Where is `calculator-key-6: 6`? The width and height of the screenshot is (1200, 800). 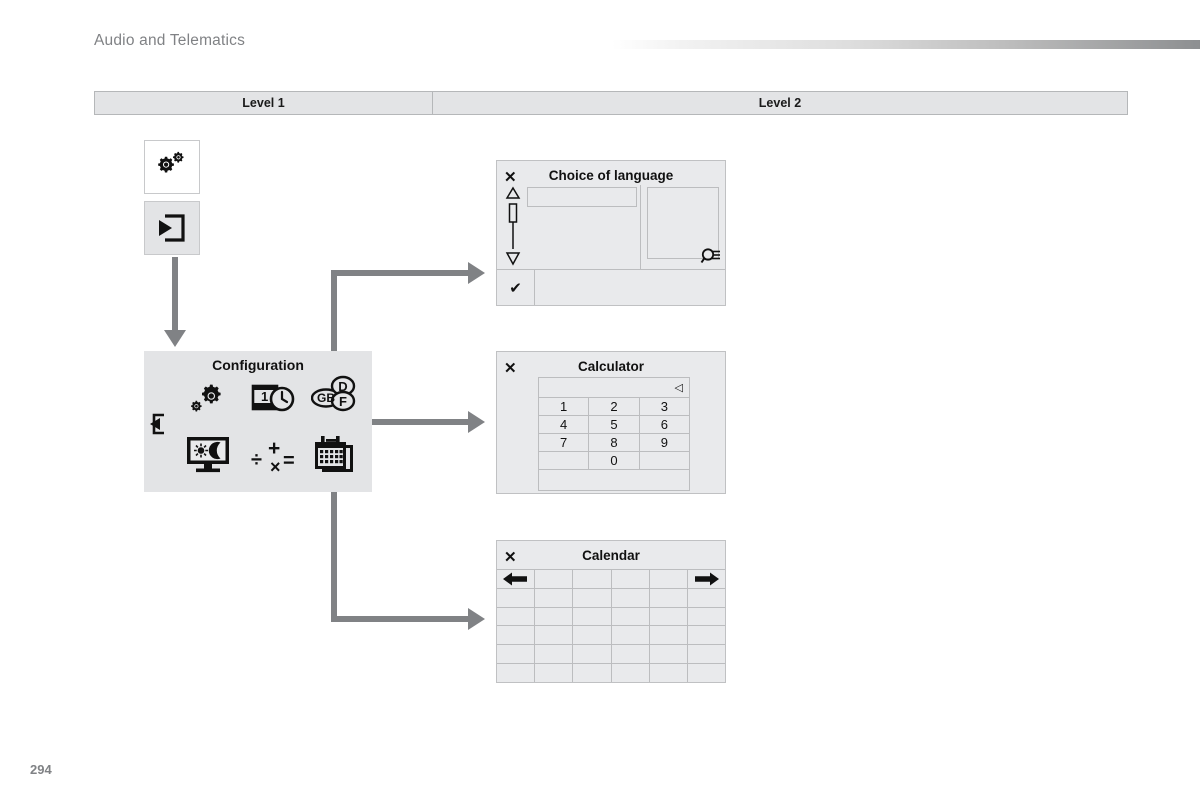 calculator-key-6: 6 is located at coordinates (664, 424).